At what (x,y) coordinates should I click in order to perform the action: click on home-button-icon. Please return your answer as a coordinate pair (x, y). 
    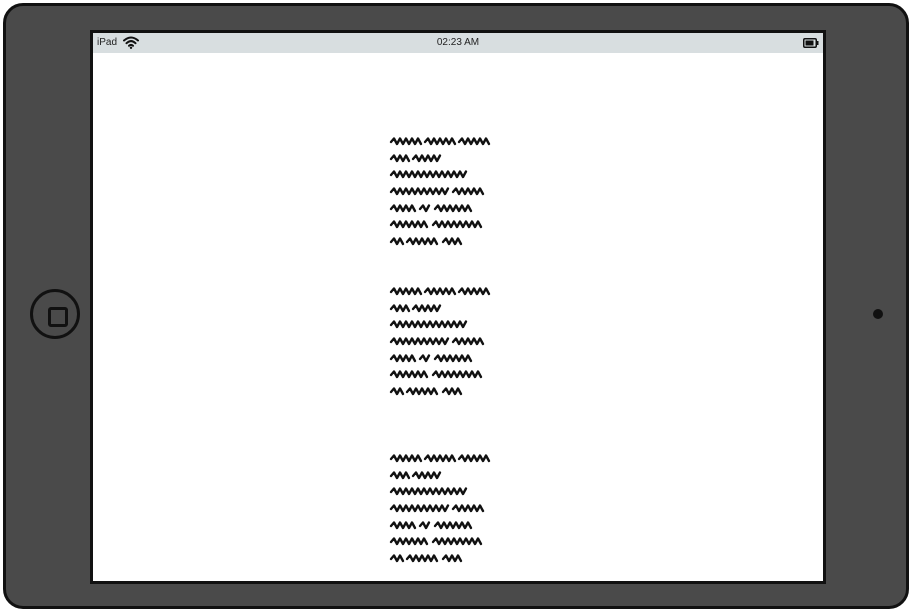
    Looking at the image, I should click on (58, 317).